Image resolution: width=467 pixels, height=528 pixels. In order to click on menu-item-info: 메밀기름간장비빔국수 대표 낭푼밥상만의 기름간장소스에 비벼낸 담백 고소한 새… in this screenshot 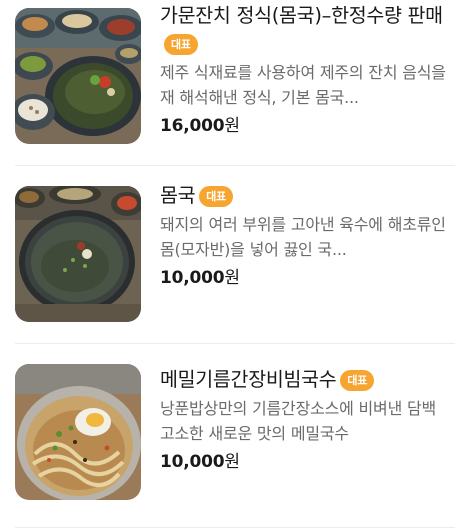, I will do `click(307, 420)`.